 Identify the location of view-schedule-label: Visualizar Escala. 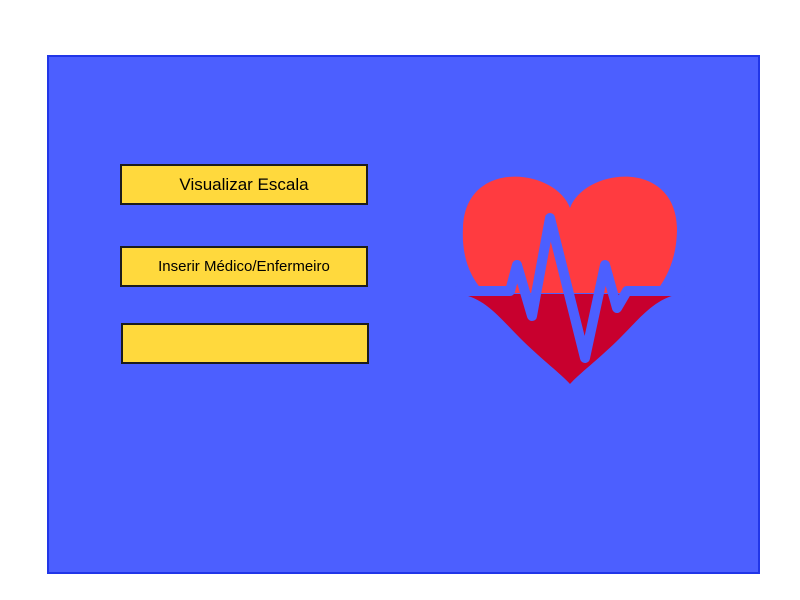
(244, 184).